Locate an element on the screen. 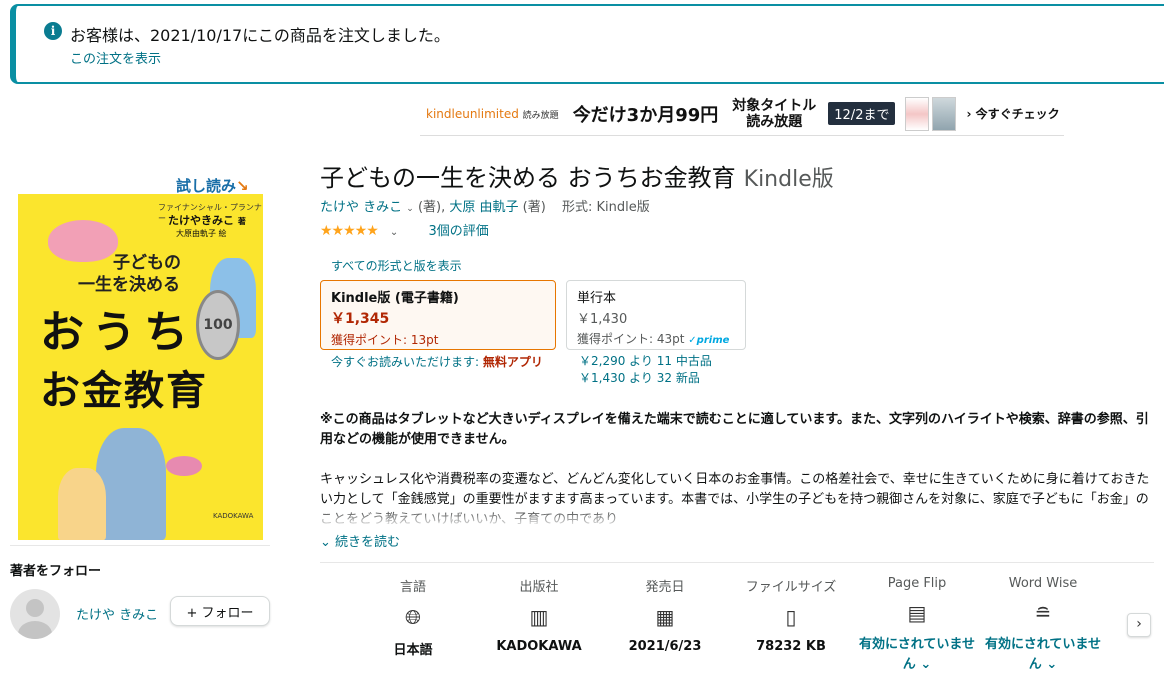  format-points: 獲得ポイント: 43pt ✓prime is located at coordinates (653, 339).